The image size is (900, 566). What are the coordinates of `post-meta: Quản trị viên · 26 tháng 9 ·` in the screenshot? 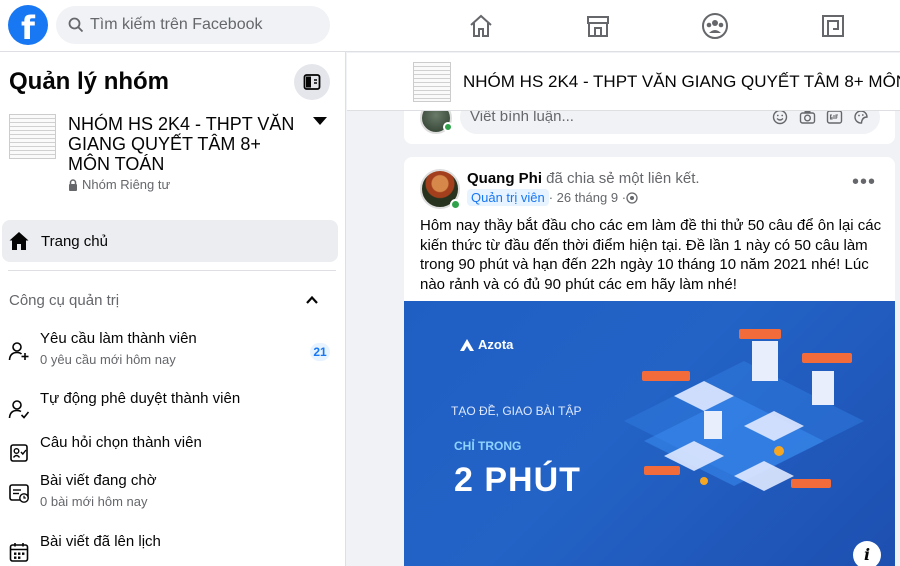 It's located at (552, 197).